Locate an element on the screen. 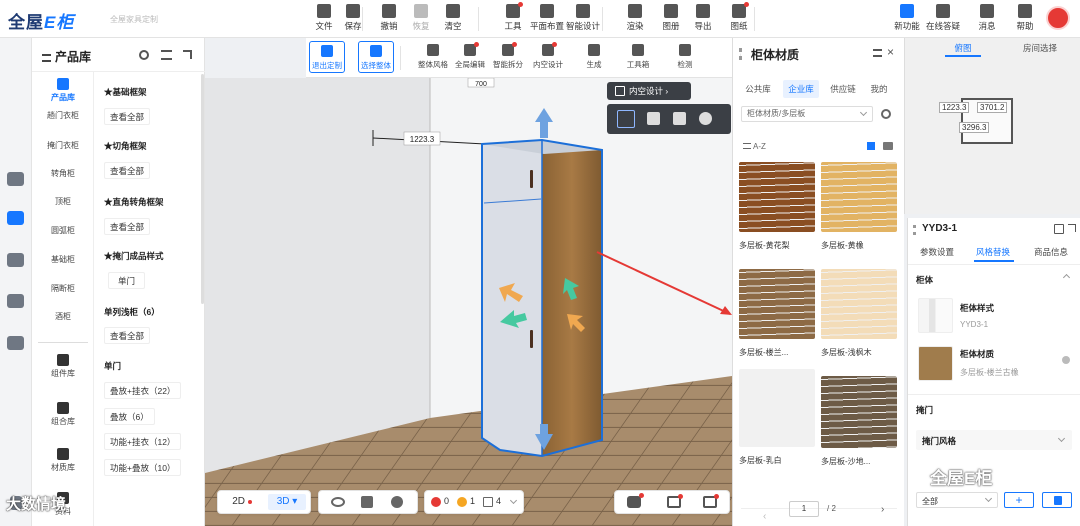  material-tab-3: 我的 is located at coordinates (879, 89).